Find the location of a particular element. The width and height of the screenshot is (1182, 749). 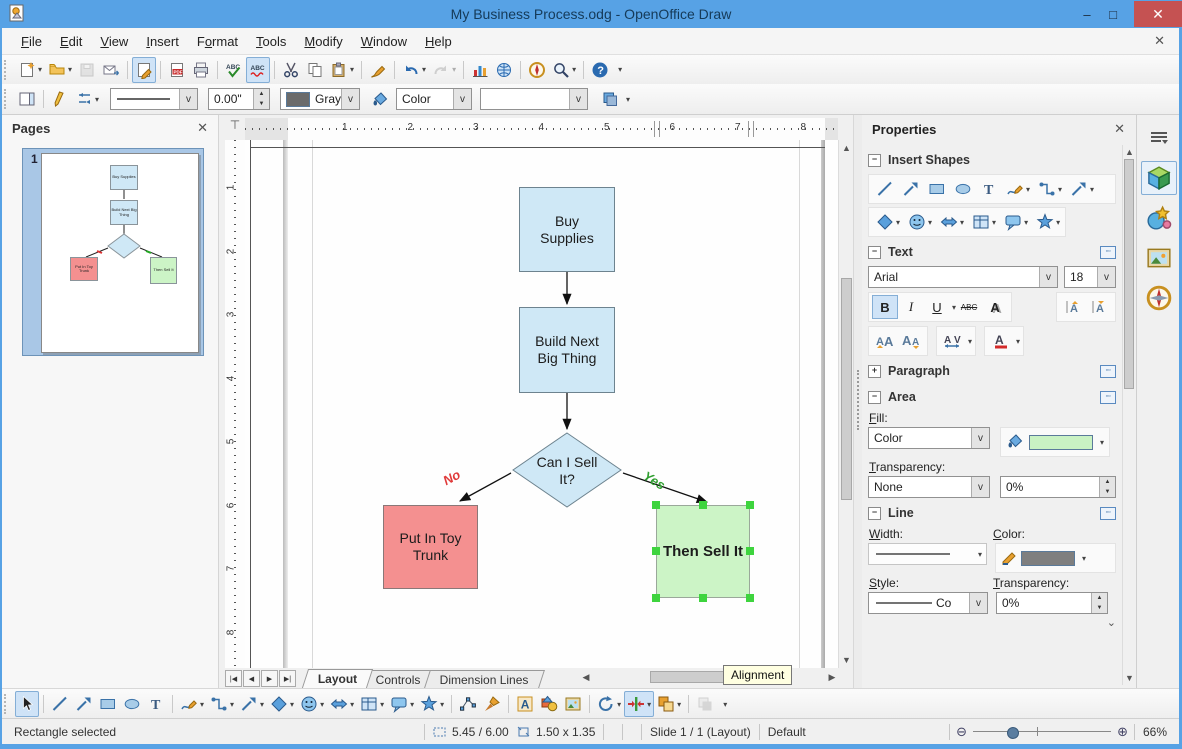

menu-help: Help is located at coordinates (438, 41).